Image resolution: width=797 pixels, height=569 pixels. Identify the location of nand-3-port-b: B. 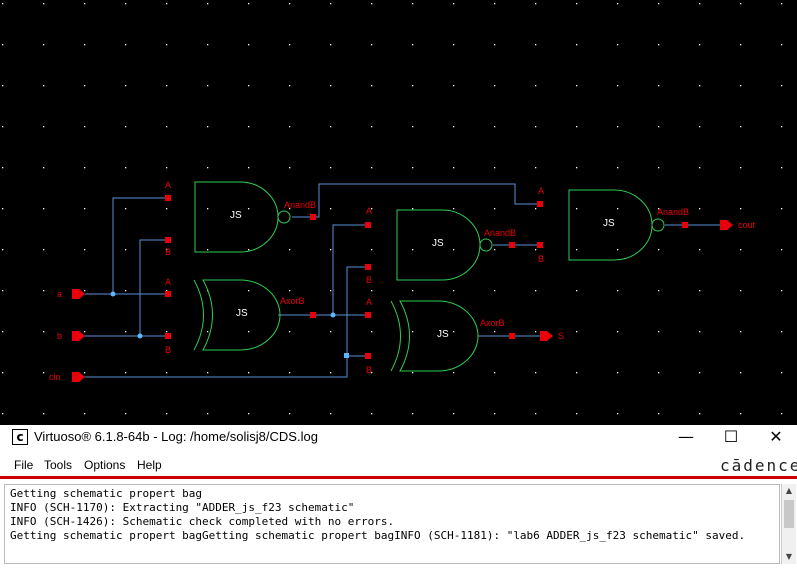
(541, 259).